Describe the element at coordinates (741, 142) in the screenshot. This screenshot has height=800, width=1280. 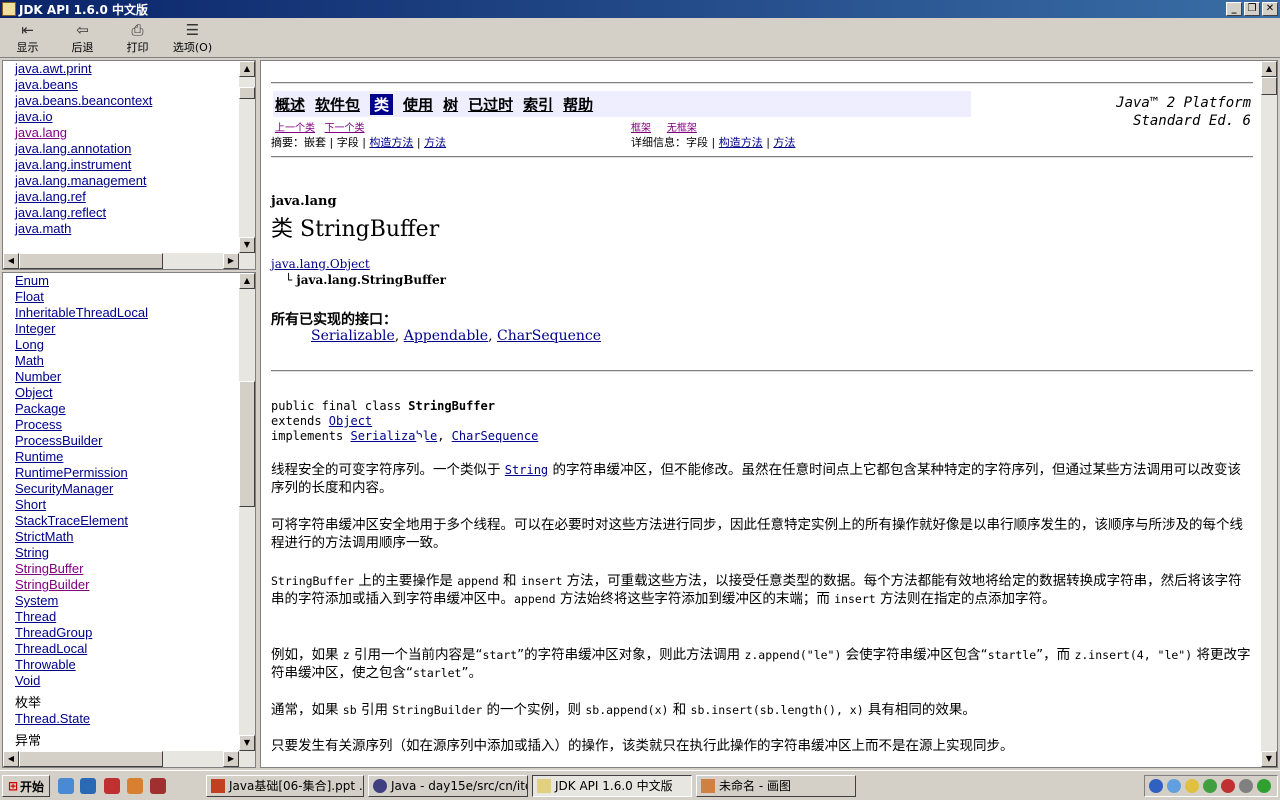
I see `detail-constructor-link: 构造方法` at that location.